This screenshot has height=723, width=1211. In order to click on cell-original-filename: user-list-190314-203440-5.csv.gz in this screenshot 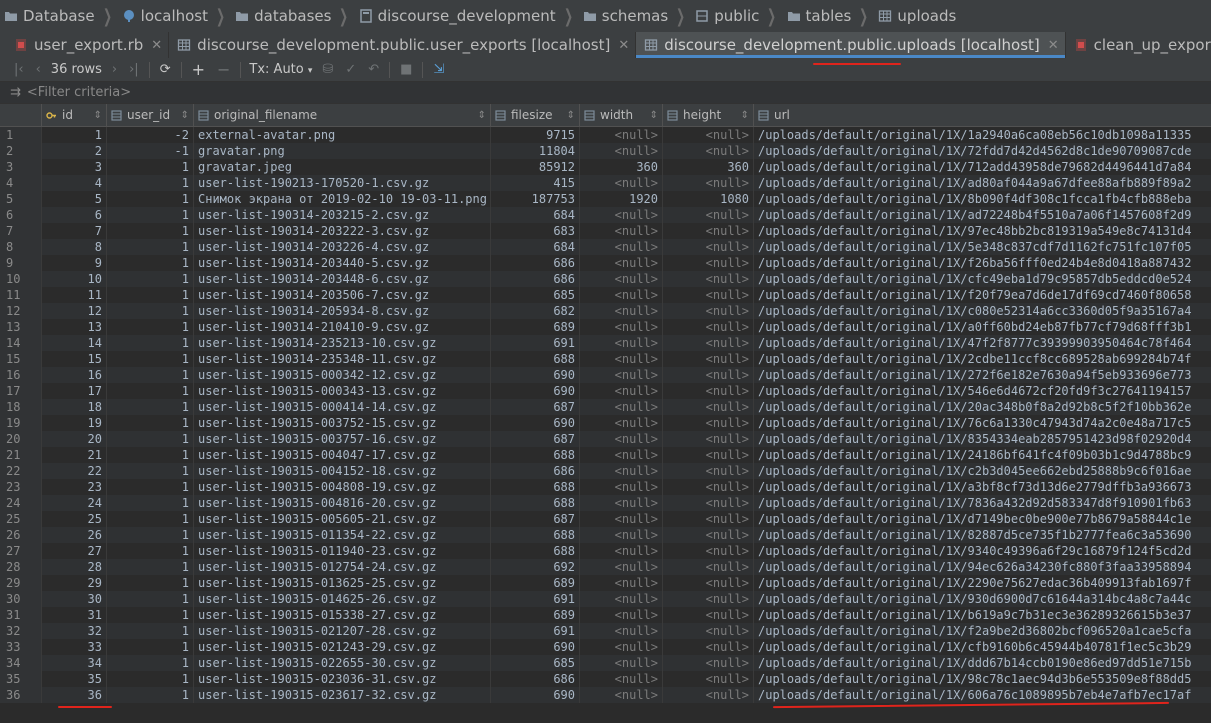, I will do `click(342, 263)`.